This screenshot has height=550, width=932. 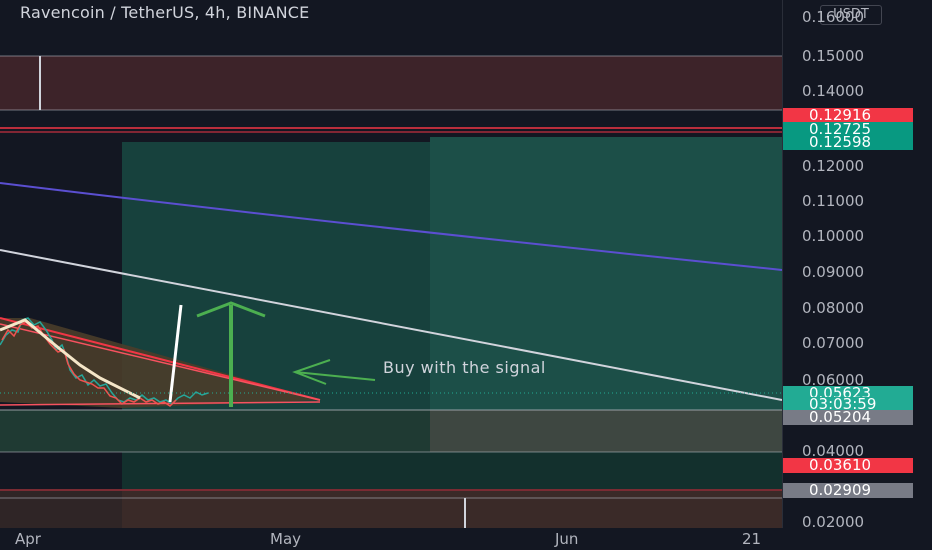 What do you see at coordinates (833, 272) in the screenshot?
I see `price-label: 0.09000` at bounding box center [833, 272].